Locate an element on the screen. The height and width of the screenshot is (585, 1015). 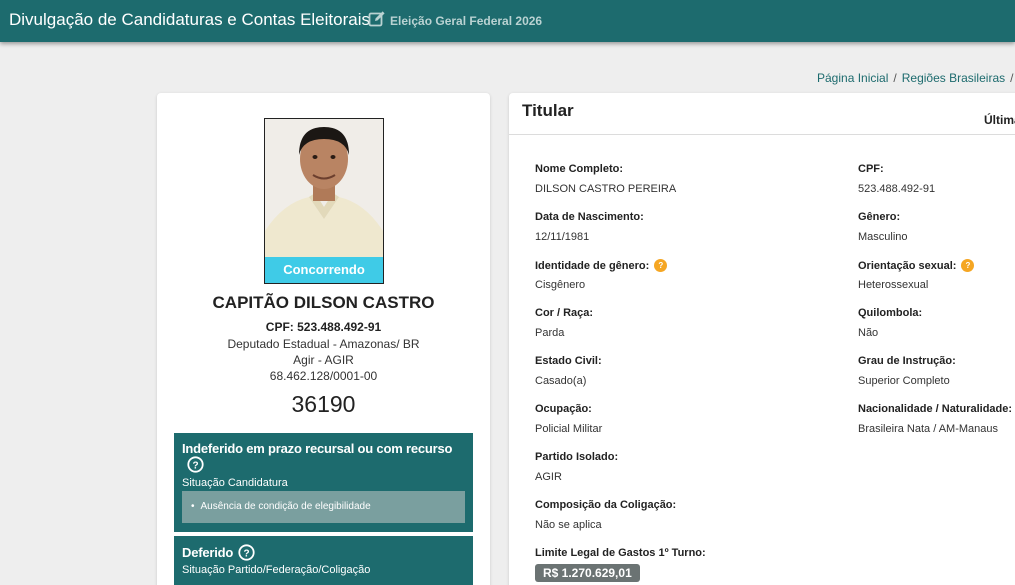
field-label: Cor / Raça: is located at coordinates (564, 313).